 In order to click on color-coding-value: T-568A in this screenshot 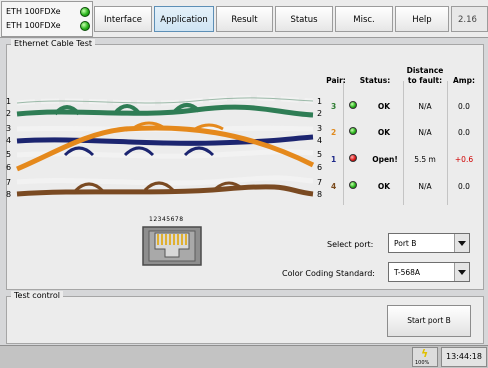, I will do `click(407, 272)`.